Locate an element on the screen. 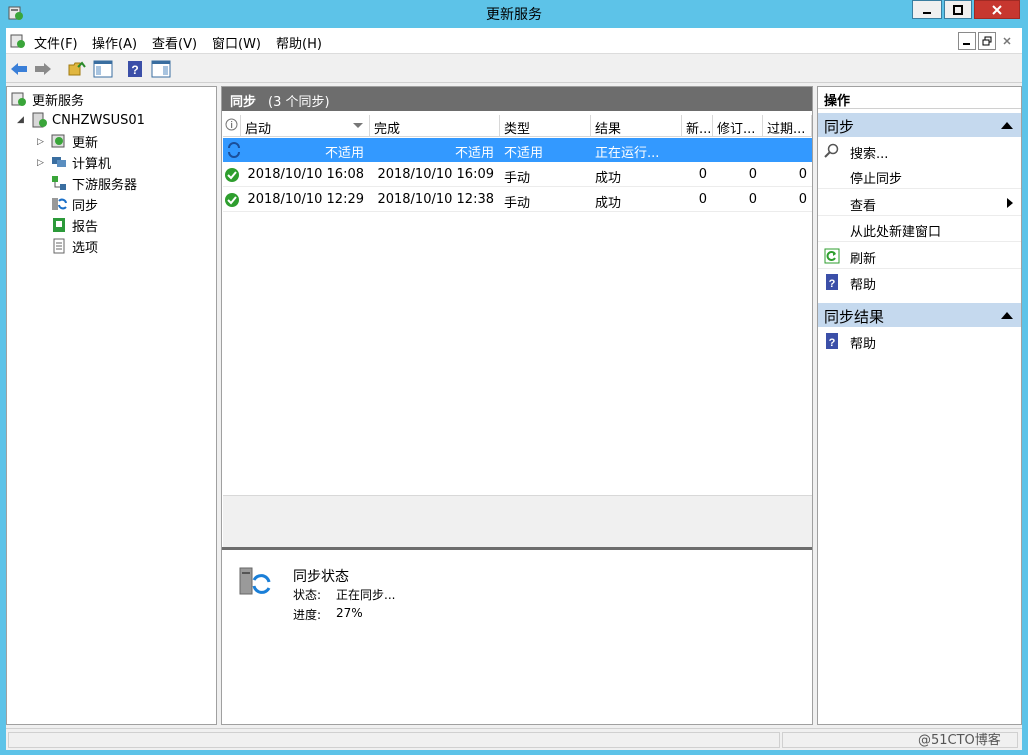 The image size is (1028, 755). actions-section-sync: 同步 is located at coordinates (919, 125).